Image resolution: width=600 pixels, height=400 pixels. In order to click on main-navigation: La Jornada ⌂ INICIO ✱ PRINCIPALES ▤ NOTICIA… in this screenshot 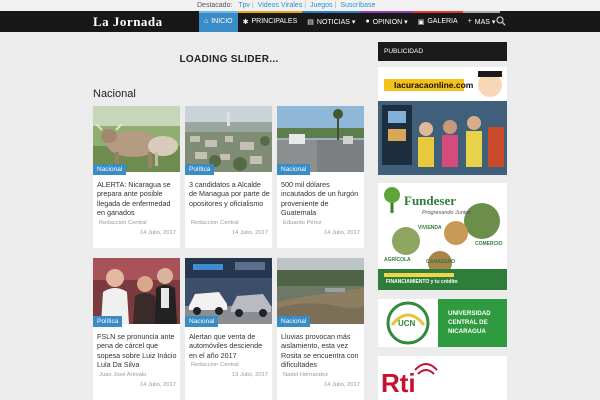, I will do `click(300, 21)`.